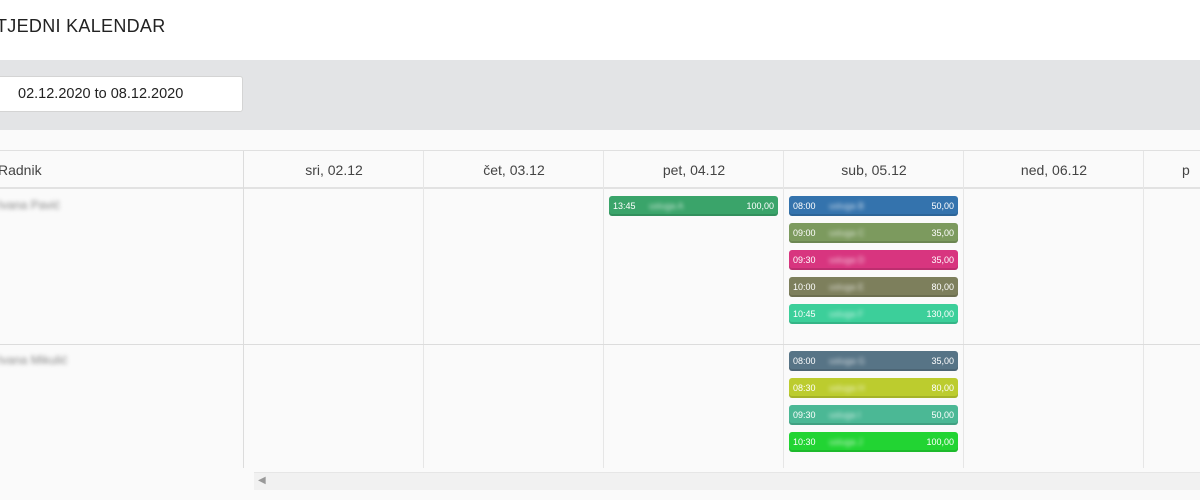 This screenshot has width=1200, height=500. Describe the element at coordinates (121, 94) in the screenshot. I see `date-range-picker: 02.12.2020 to 08.12.2020` at that location.